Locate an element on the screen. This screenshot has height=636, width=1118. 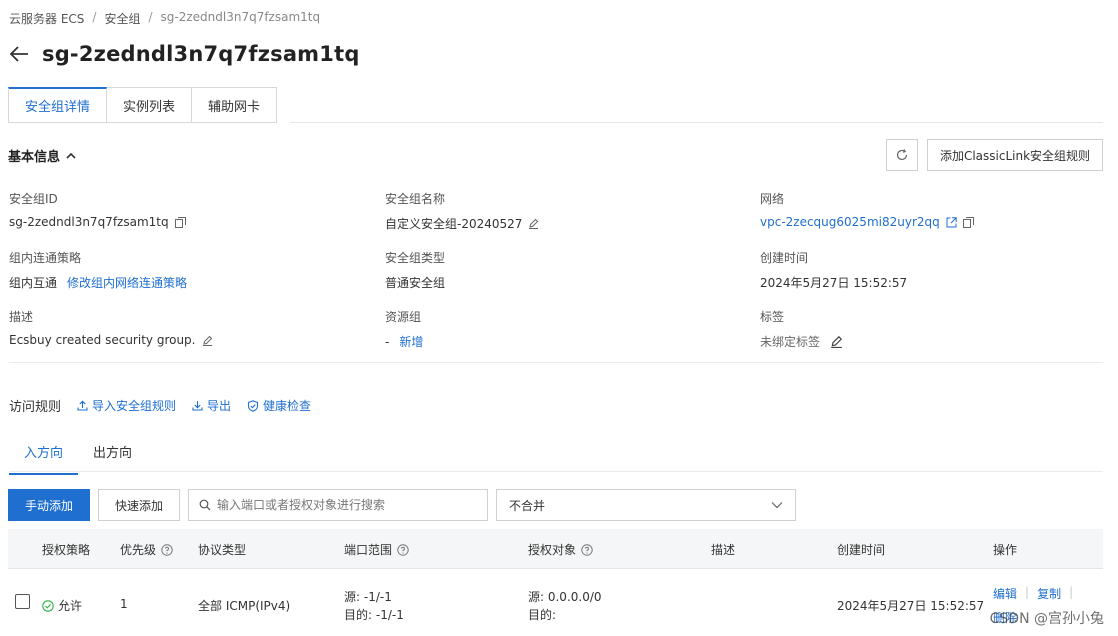
page-title: sg-2zedndl3n7q7fzsam1tq is located at coordinates (201, 54).